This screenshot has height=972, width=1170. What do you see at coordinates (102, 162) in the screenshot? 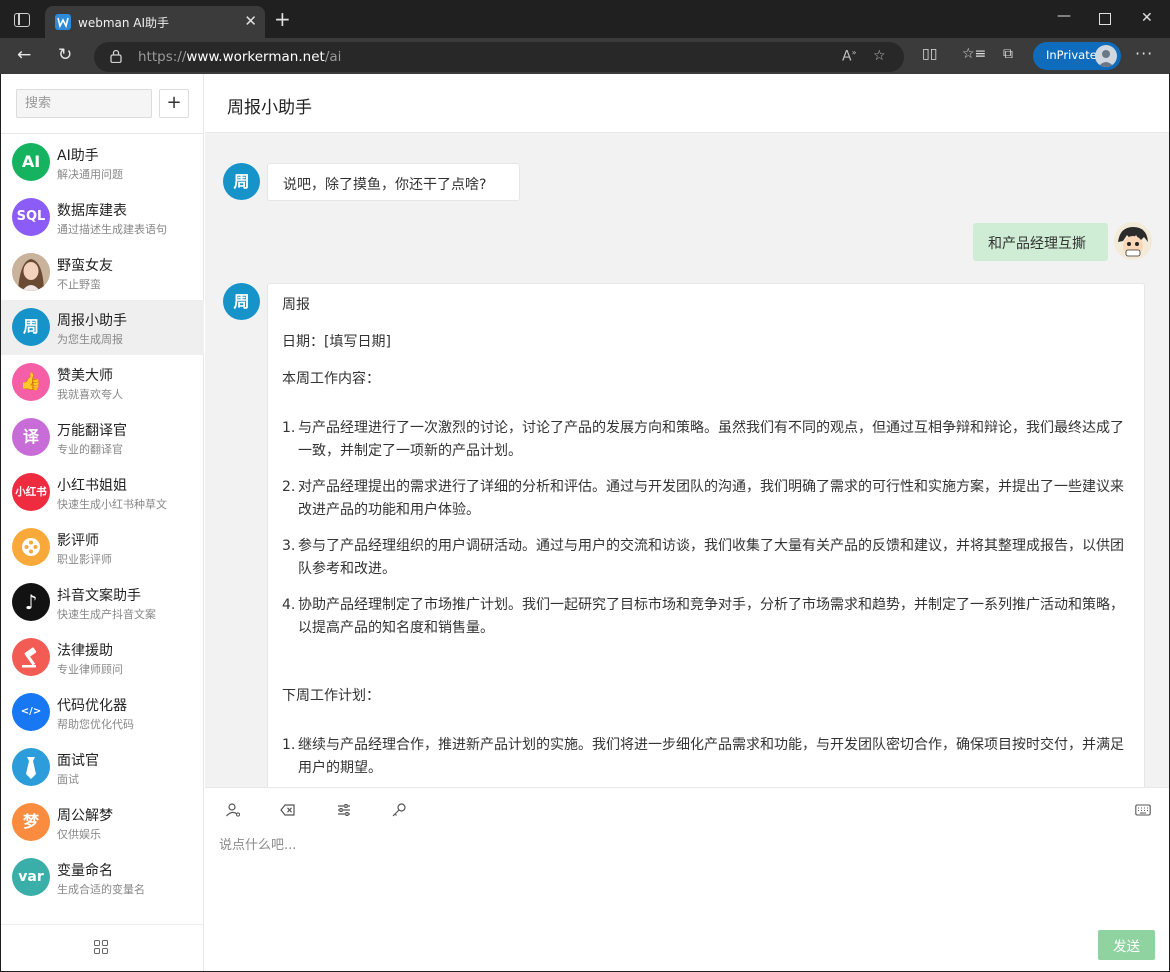
I see `contact-ai-assistant: AI AI助手 解决通用问题` at bounding box center [102, 162].